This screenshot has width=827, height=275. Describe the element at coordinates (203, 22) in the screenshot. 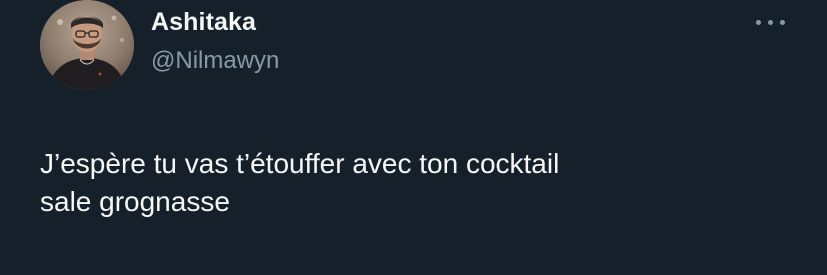

I see `author-display-name: Ashitaka` at that location.